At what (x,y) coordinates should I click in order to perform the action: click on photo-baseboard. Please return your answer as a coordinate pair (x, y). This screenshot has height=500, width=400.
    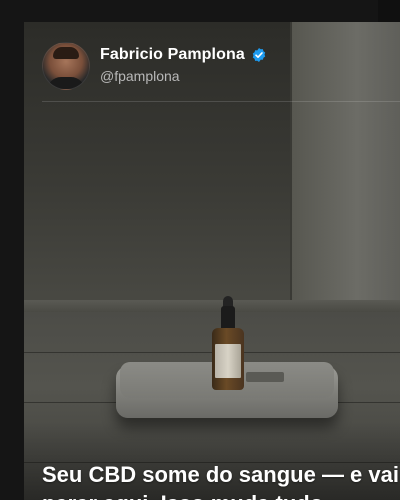
    Looking at the image, I should click on (212, 306).